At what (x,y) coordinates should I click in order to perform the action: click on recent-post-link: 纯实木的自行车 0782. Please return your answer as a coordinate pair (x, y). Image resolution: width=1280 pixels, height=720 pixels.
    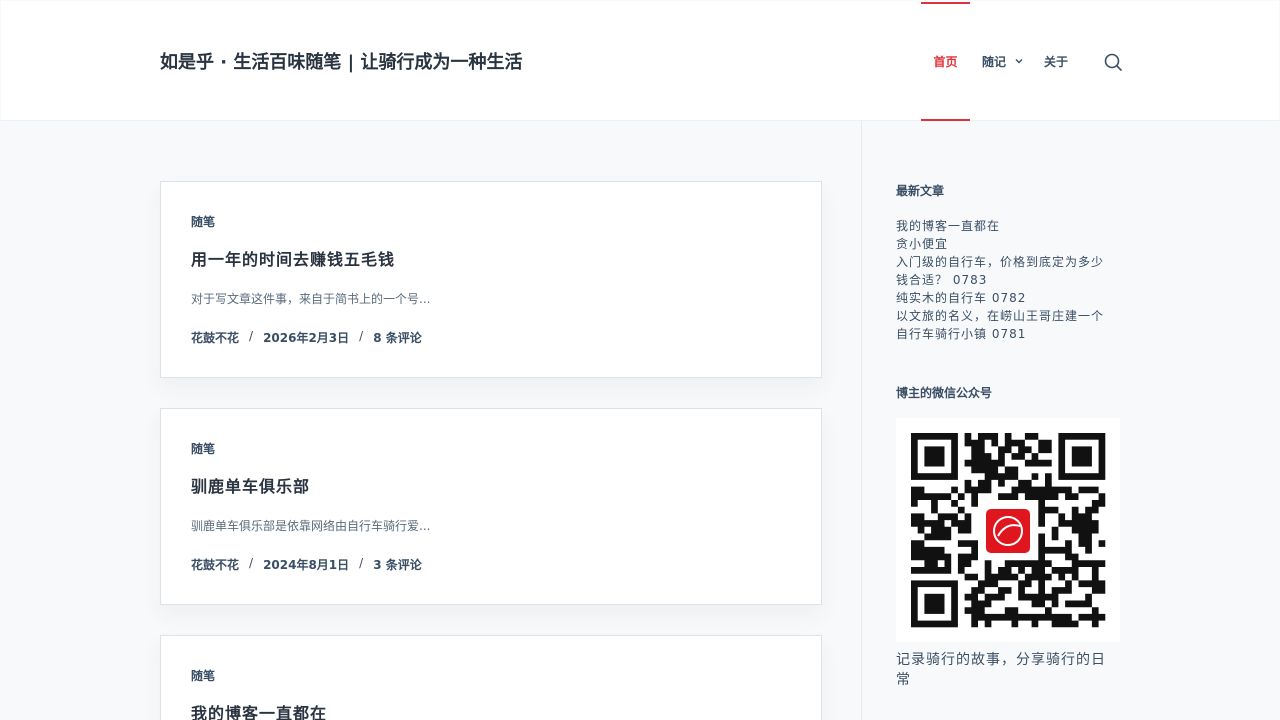
    Looking at the image, I should click on (1006, 298).